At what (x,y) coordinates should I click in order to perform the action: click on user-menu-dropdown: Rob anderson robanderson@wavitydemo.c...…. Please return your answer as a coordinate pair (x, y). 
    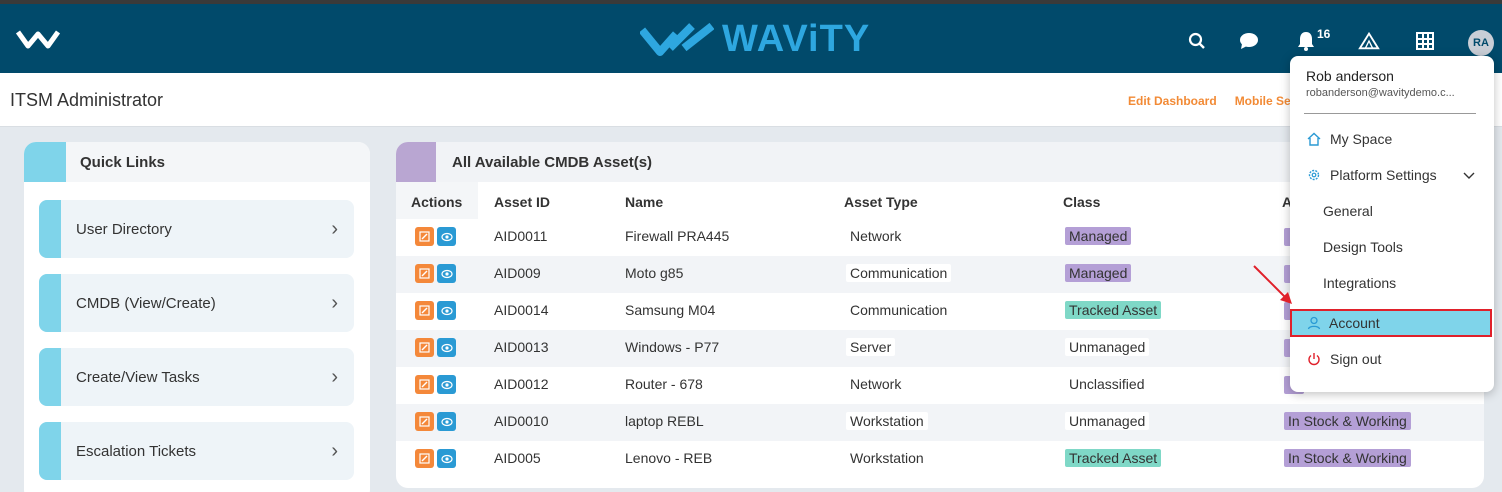
    Looking at the image, I should click on (1392, 224).